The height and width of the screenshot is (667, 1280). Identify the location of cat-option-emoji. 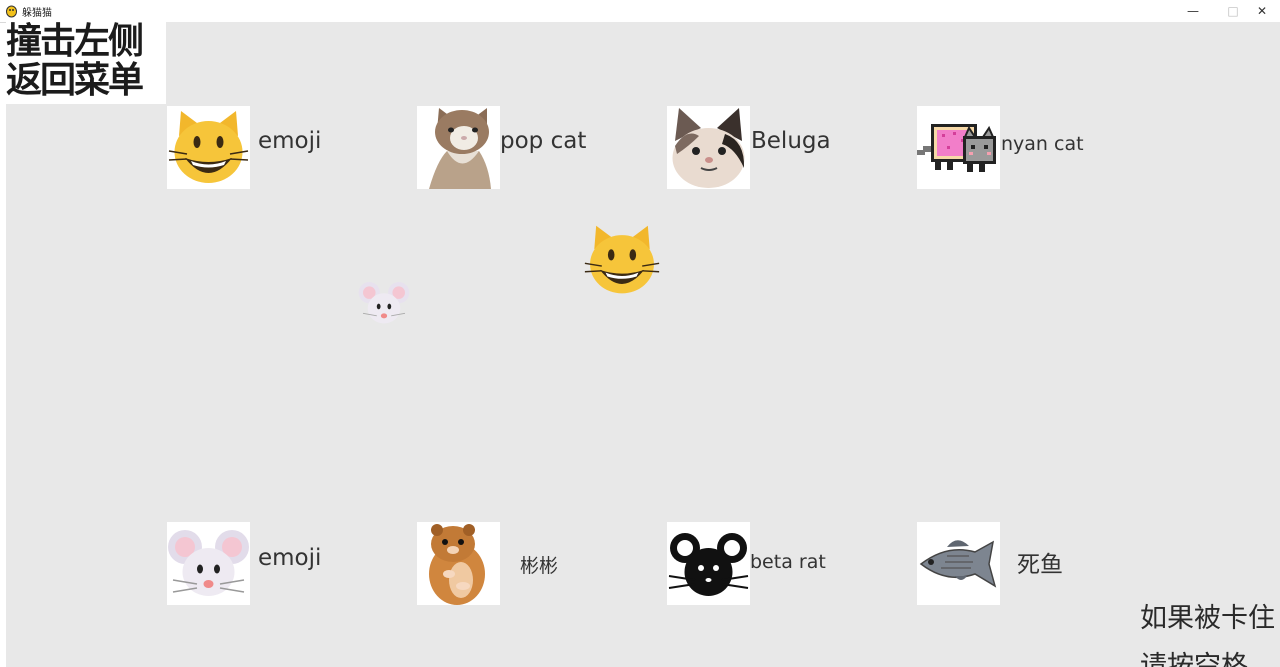
(208, 147).